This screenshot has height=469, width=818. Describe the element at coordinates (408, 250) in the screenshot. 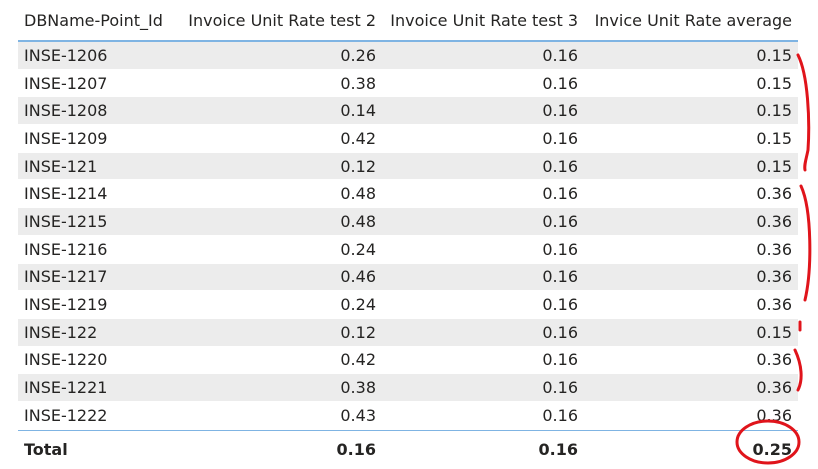

I see `table-row: INSE-1216 0.24 0.16 0.36` at that location.